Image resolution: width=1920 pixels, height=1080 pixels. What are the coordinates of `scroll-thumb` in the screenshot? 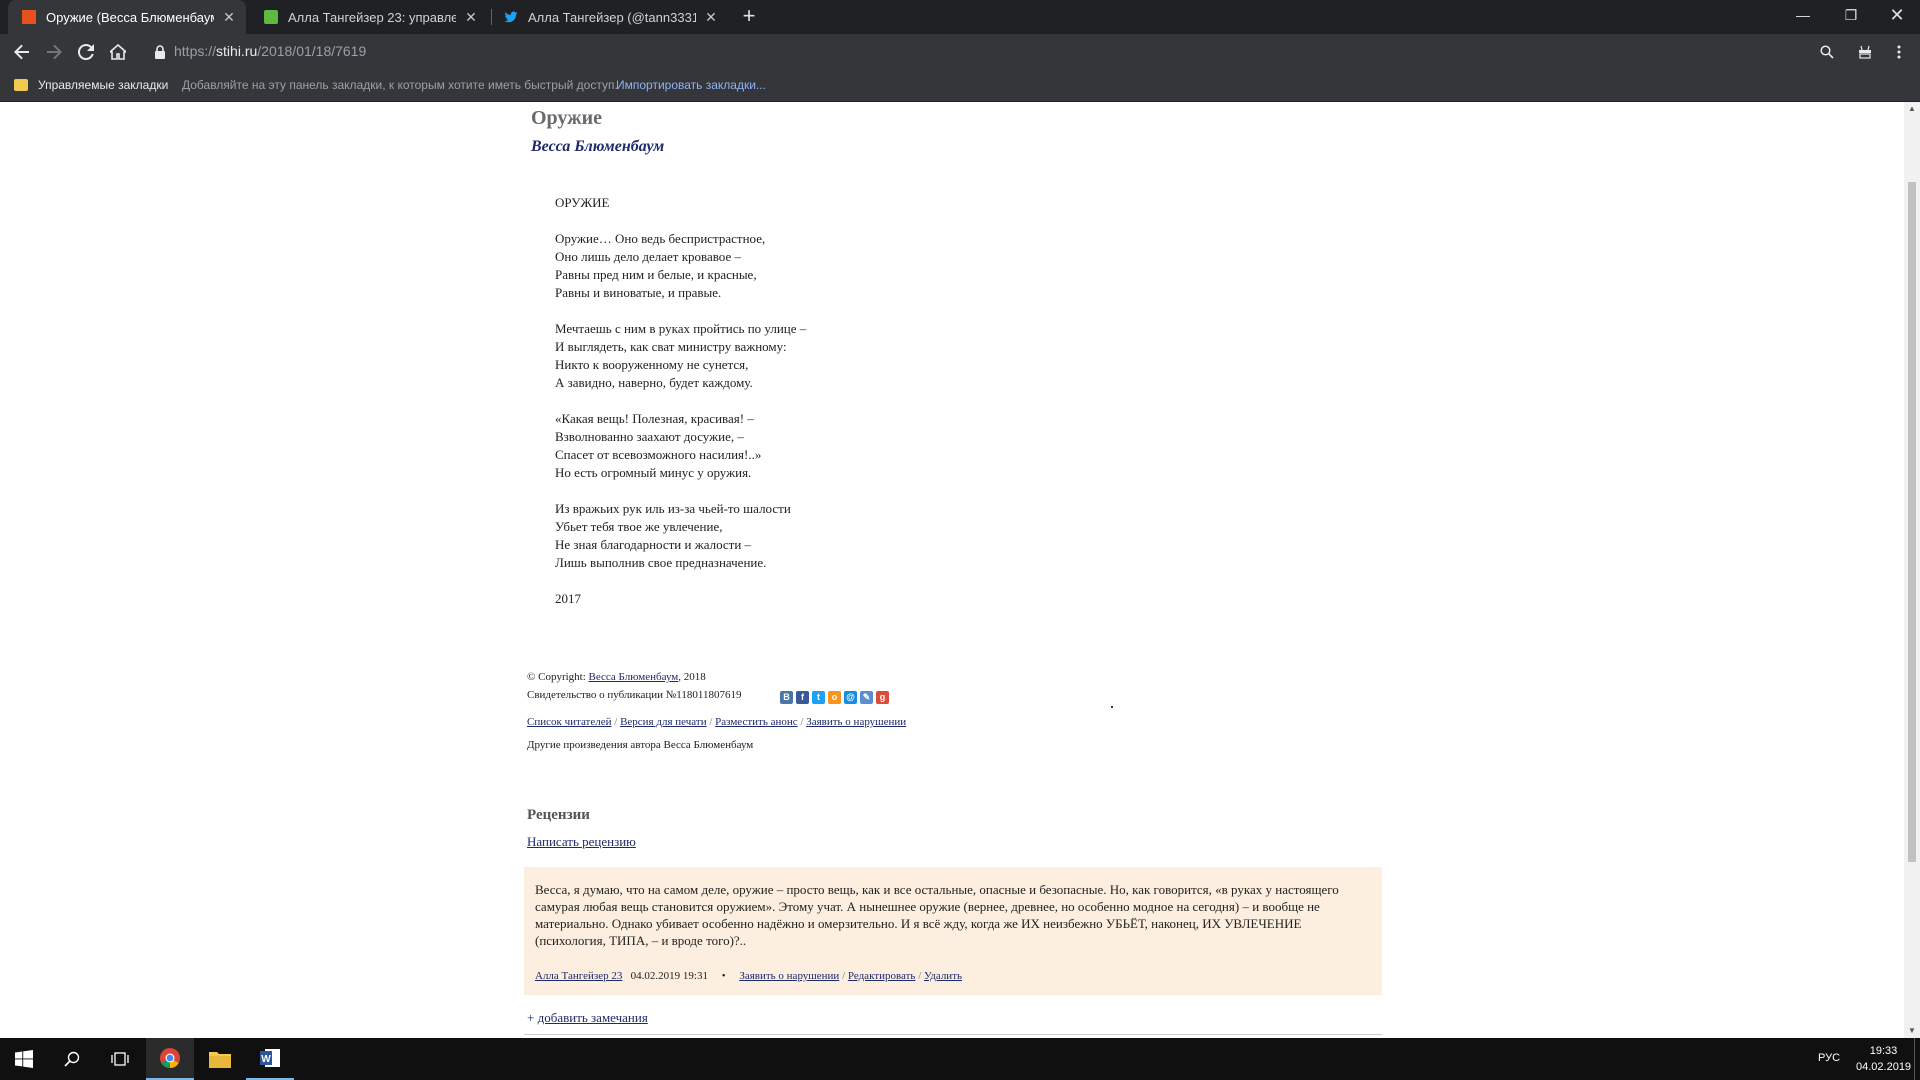 It's located at (1912, 522).